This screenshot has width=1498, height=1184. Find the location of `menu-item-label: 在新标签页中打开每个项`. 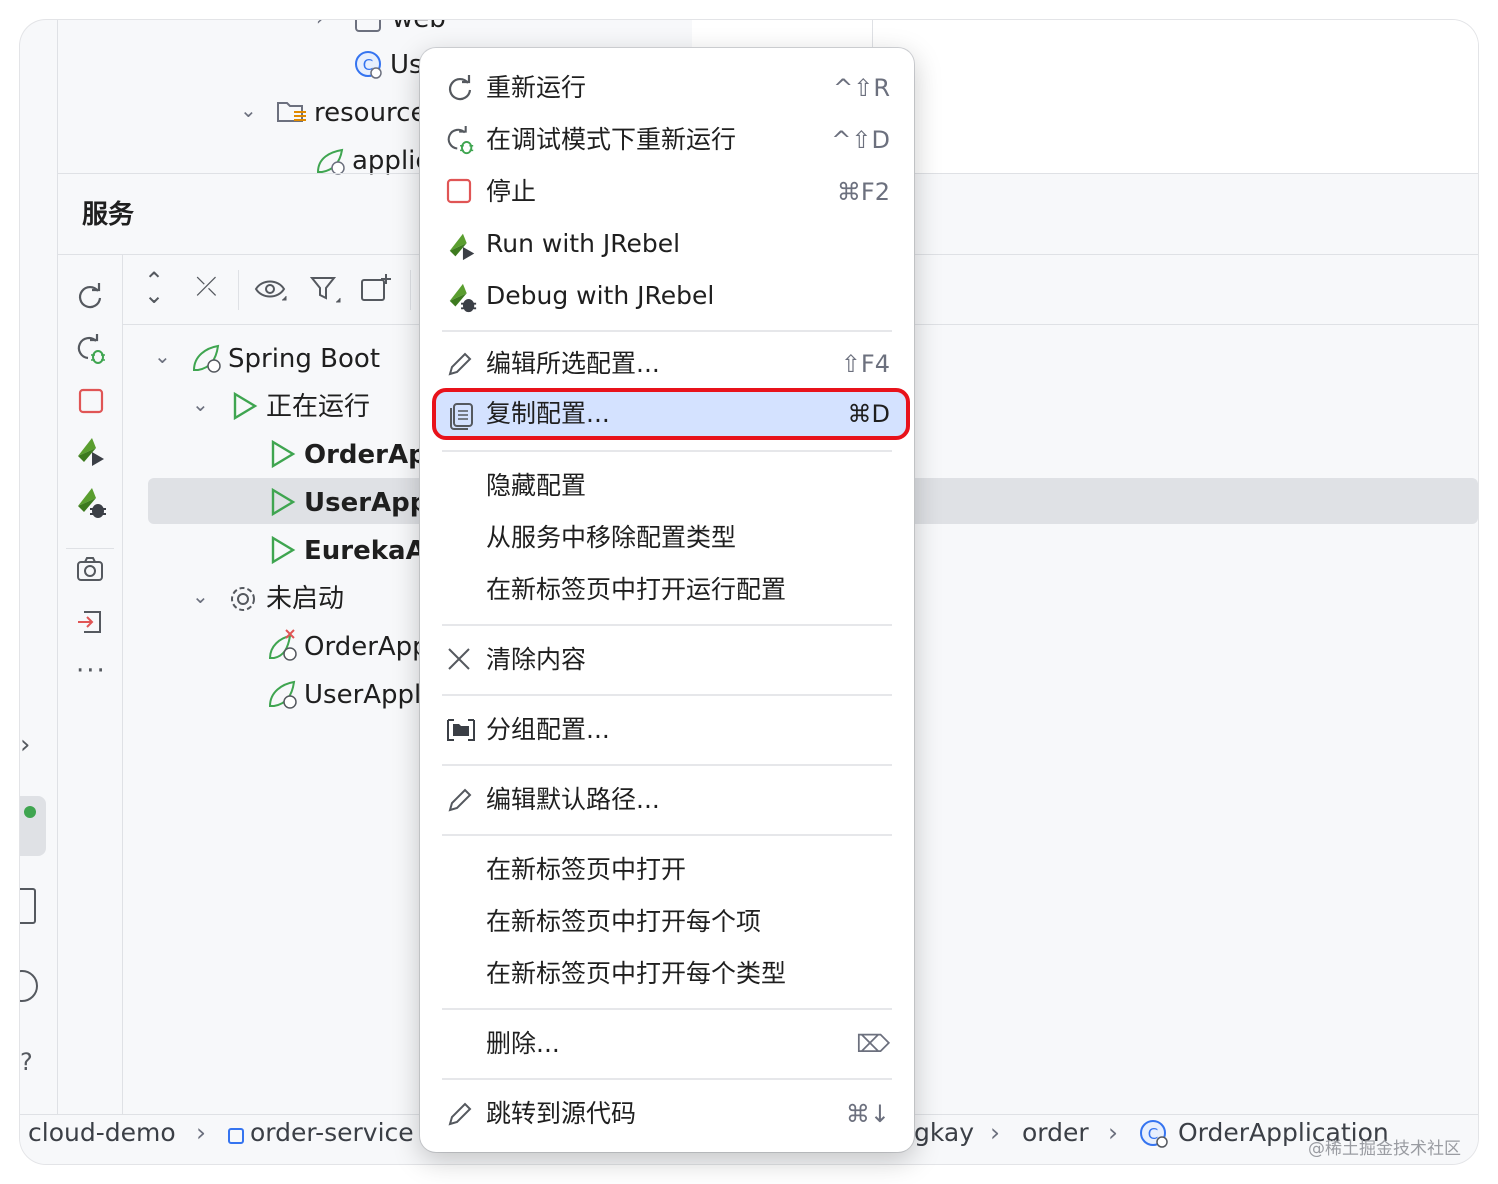

menu-item-label: 在新标签页中打开每个项 is located at coordinates (624, 921).